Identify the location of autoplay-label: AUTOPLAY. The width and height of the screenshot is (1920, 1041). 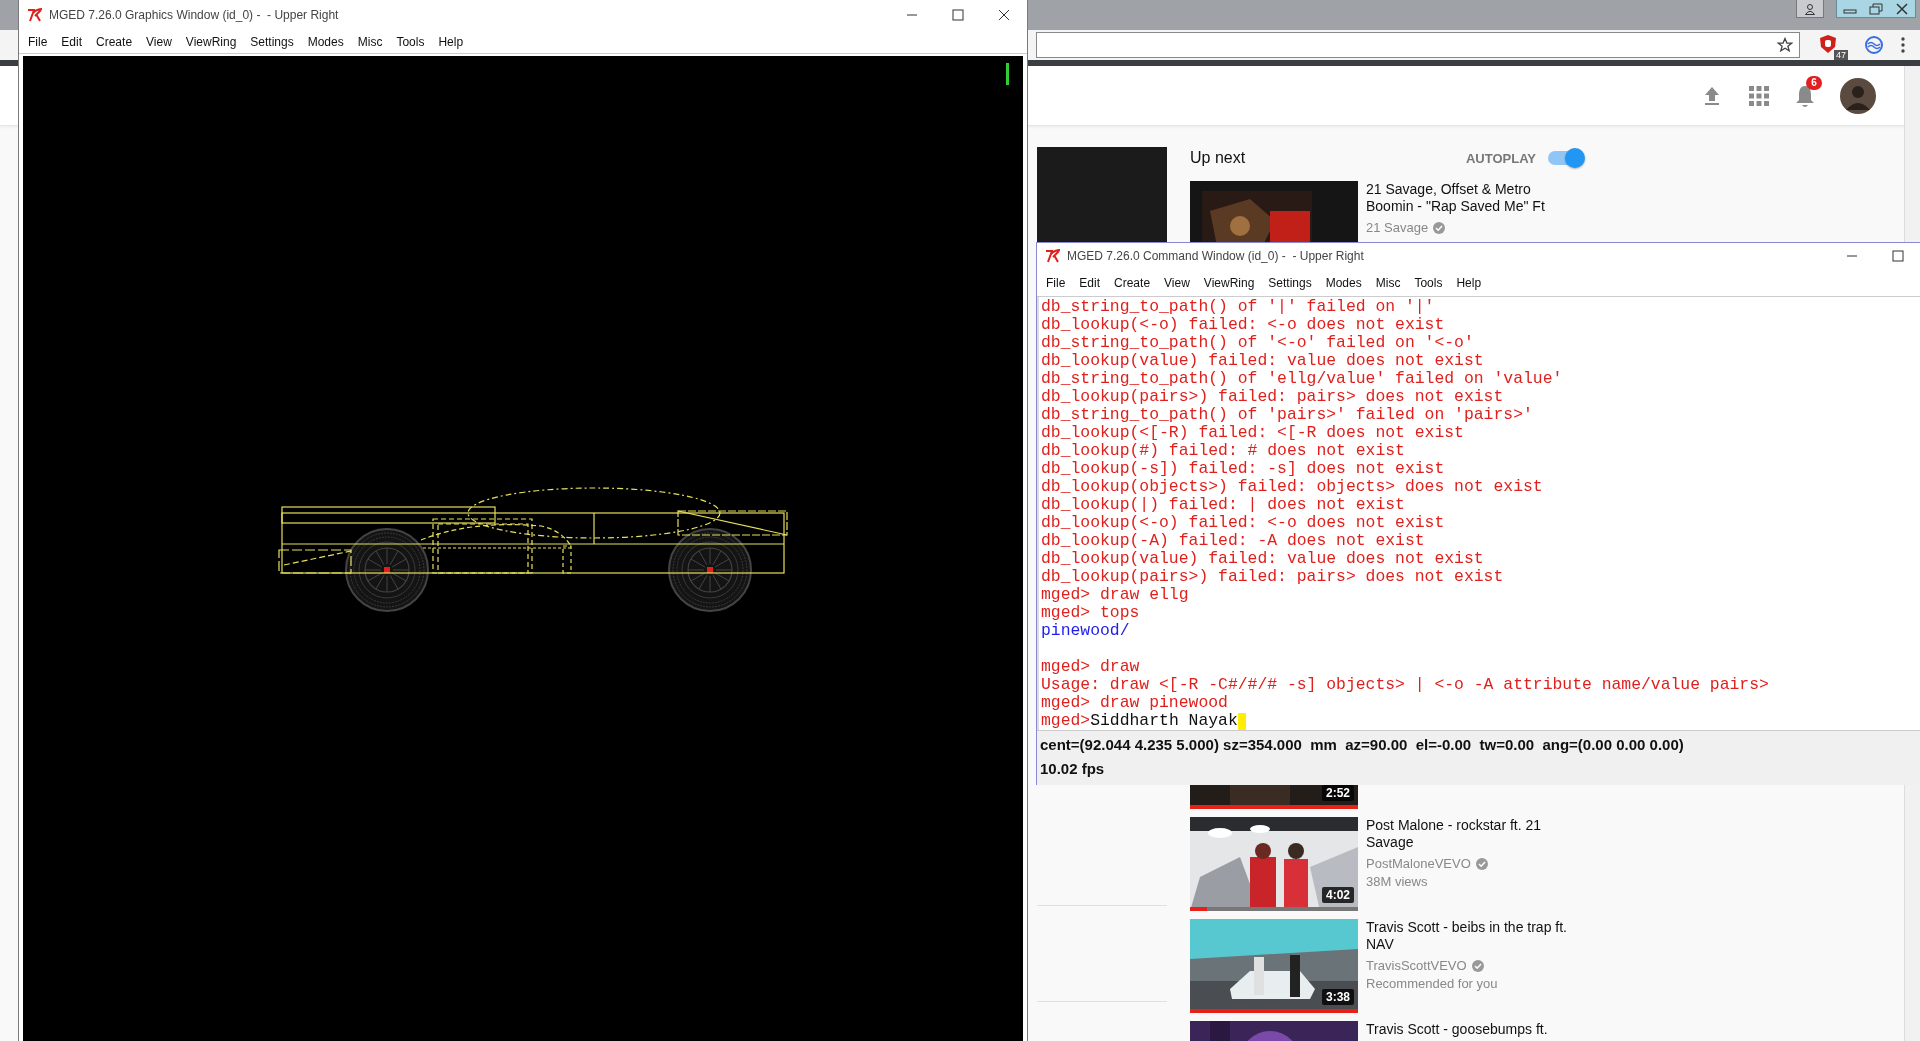
(1500, 158).